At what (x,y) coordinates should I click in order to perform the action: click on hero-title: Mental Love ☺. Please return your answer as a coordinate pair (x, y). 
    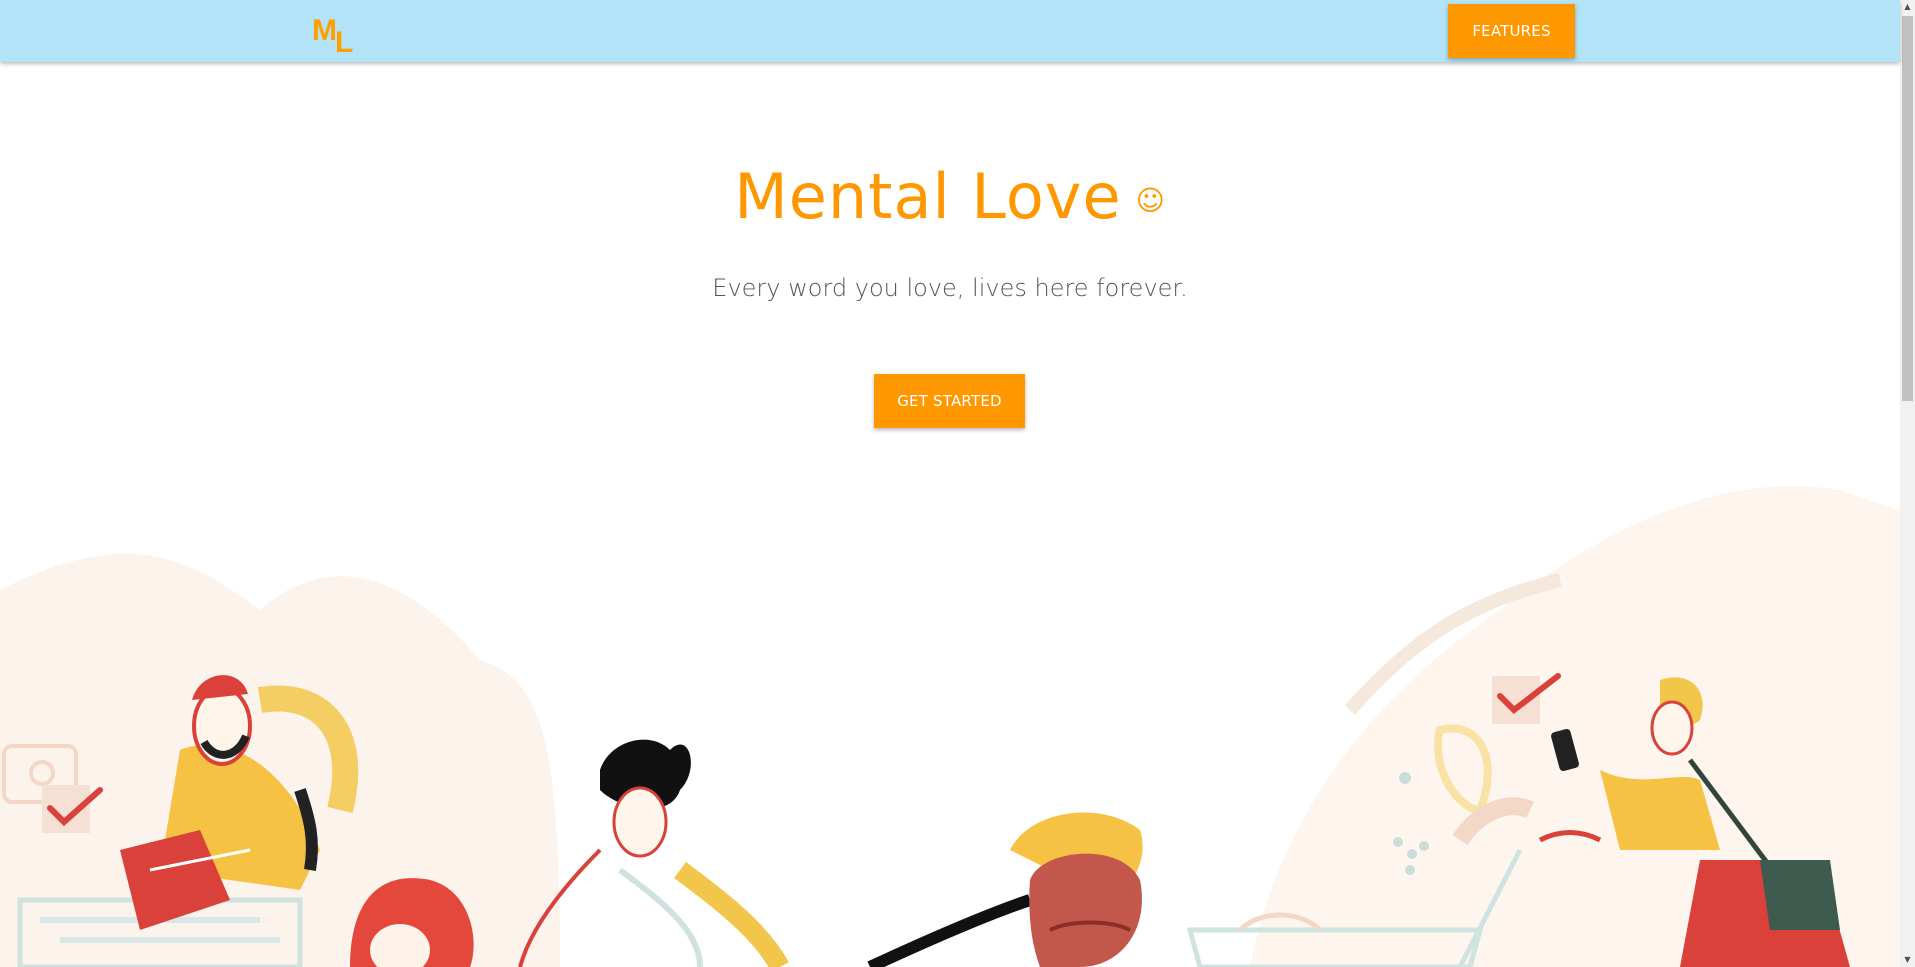
    Looking at the image, I should click on (950, 196).